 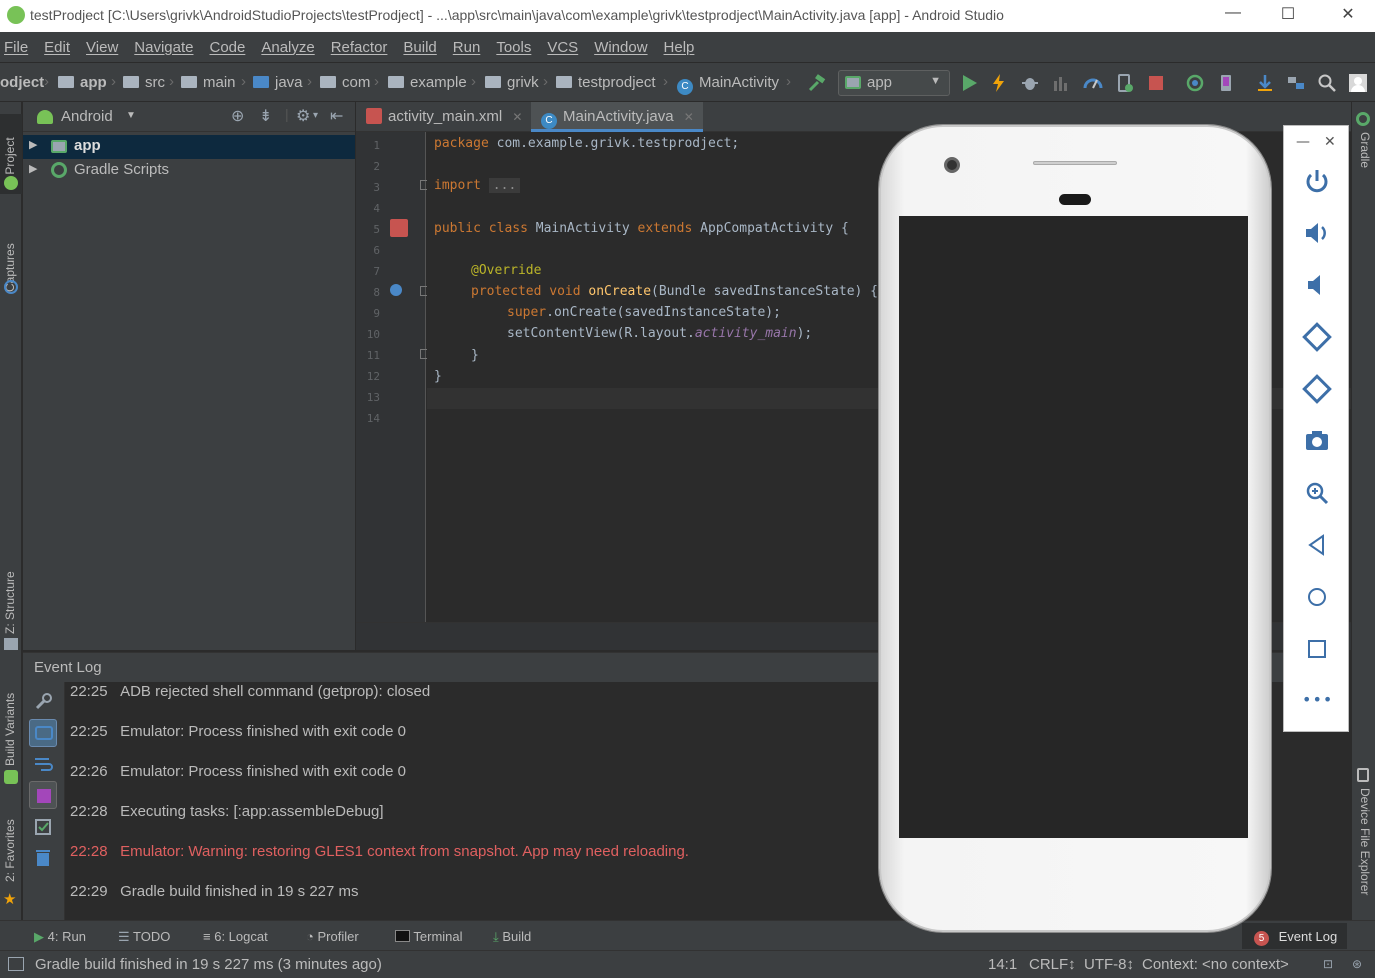 What do you see at coordinates (235, 936) in the screenshot?
I see `tab-logcat: ≡ 6: Logcat` at bounding box center [235, 936].